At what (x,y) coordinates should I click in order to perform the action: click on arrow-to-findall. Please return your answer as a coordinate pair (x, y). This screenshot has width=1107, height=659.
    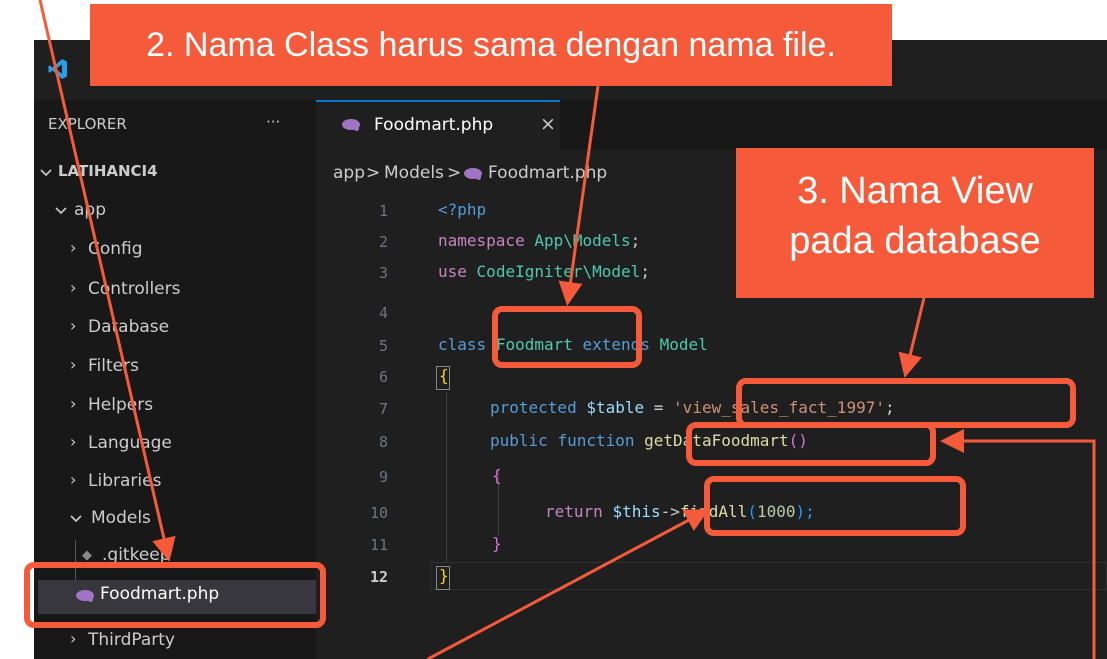
    Looking at the image, I should click on (568, 584).